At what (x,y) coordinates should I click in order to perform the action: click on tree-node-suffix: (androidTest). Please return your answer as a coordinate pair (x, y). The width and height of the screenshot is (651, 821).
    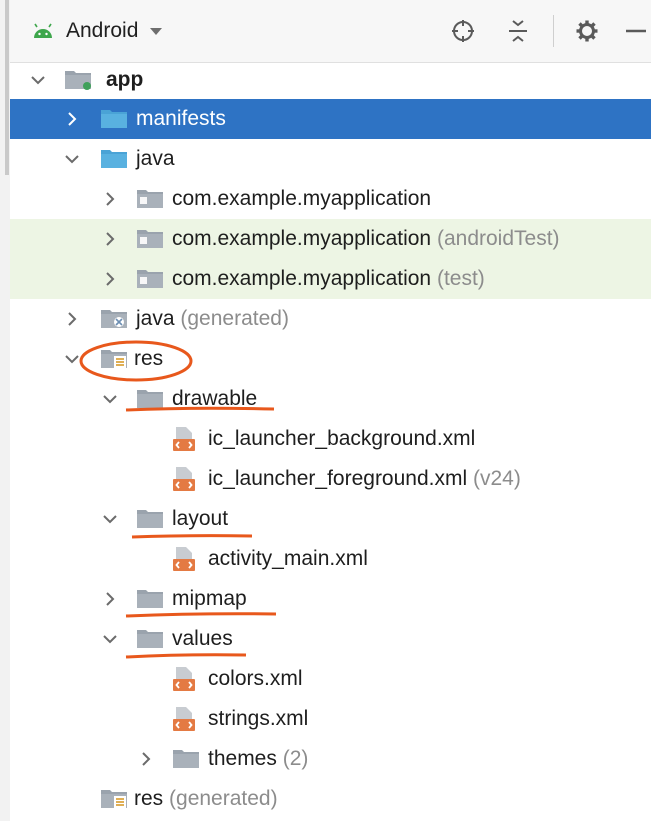
    Looking at the image, I should click on (498, 238).